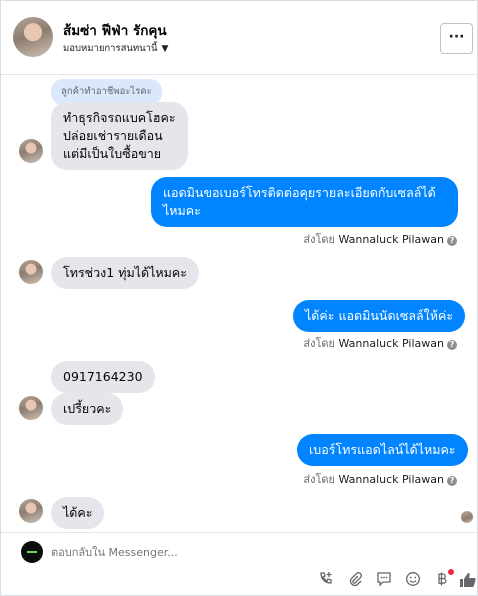 The height and width of the screenshot is (596, 478). What do you see at coordinates (239, 563) in the screenshot?
I see `message-composer` at bounding box center [239, 563].